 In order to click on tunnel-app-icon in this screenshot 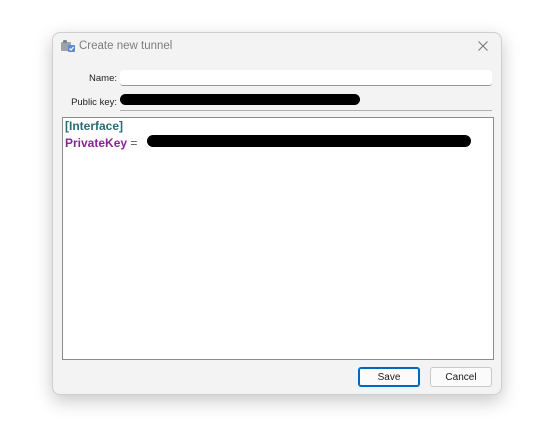, I will do `click(68, 46)`.